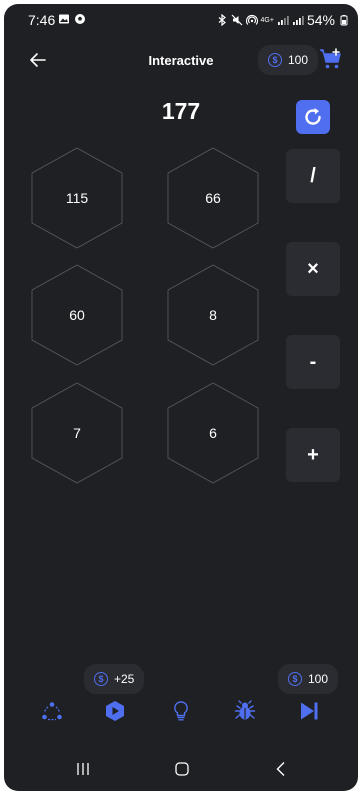 The width and height of the screenshot is (362, 795). I want to click on cart-plus-icon, so click(330, 58).